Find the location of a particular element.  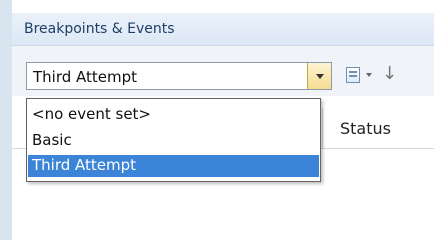

event-set-value: Third Attempt is located at coordinates (85, 77).